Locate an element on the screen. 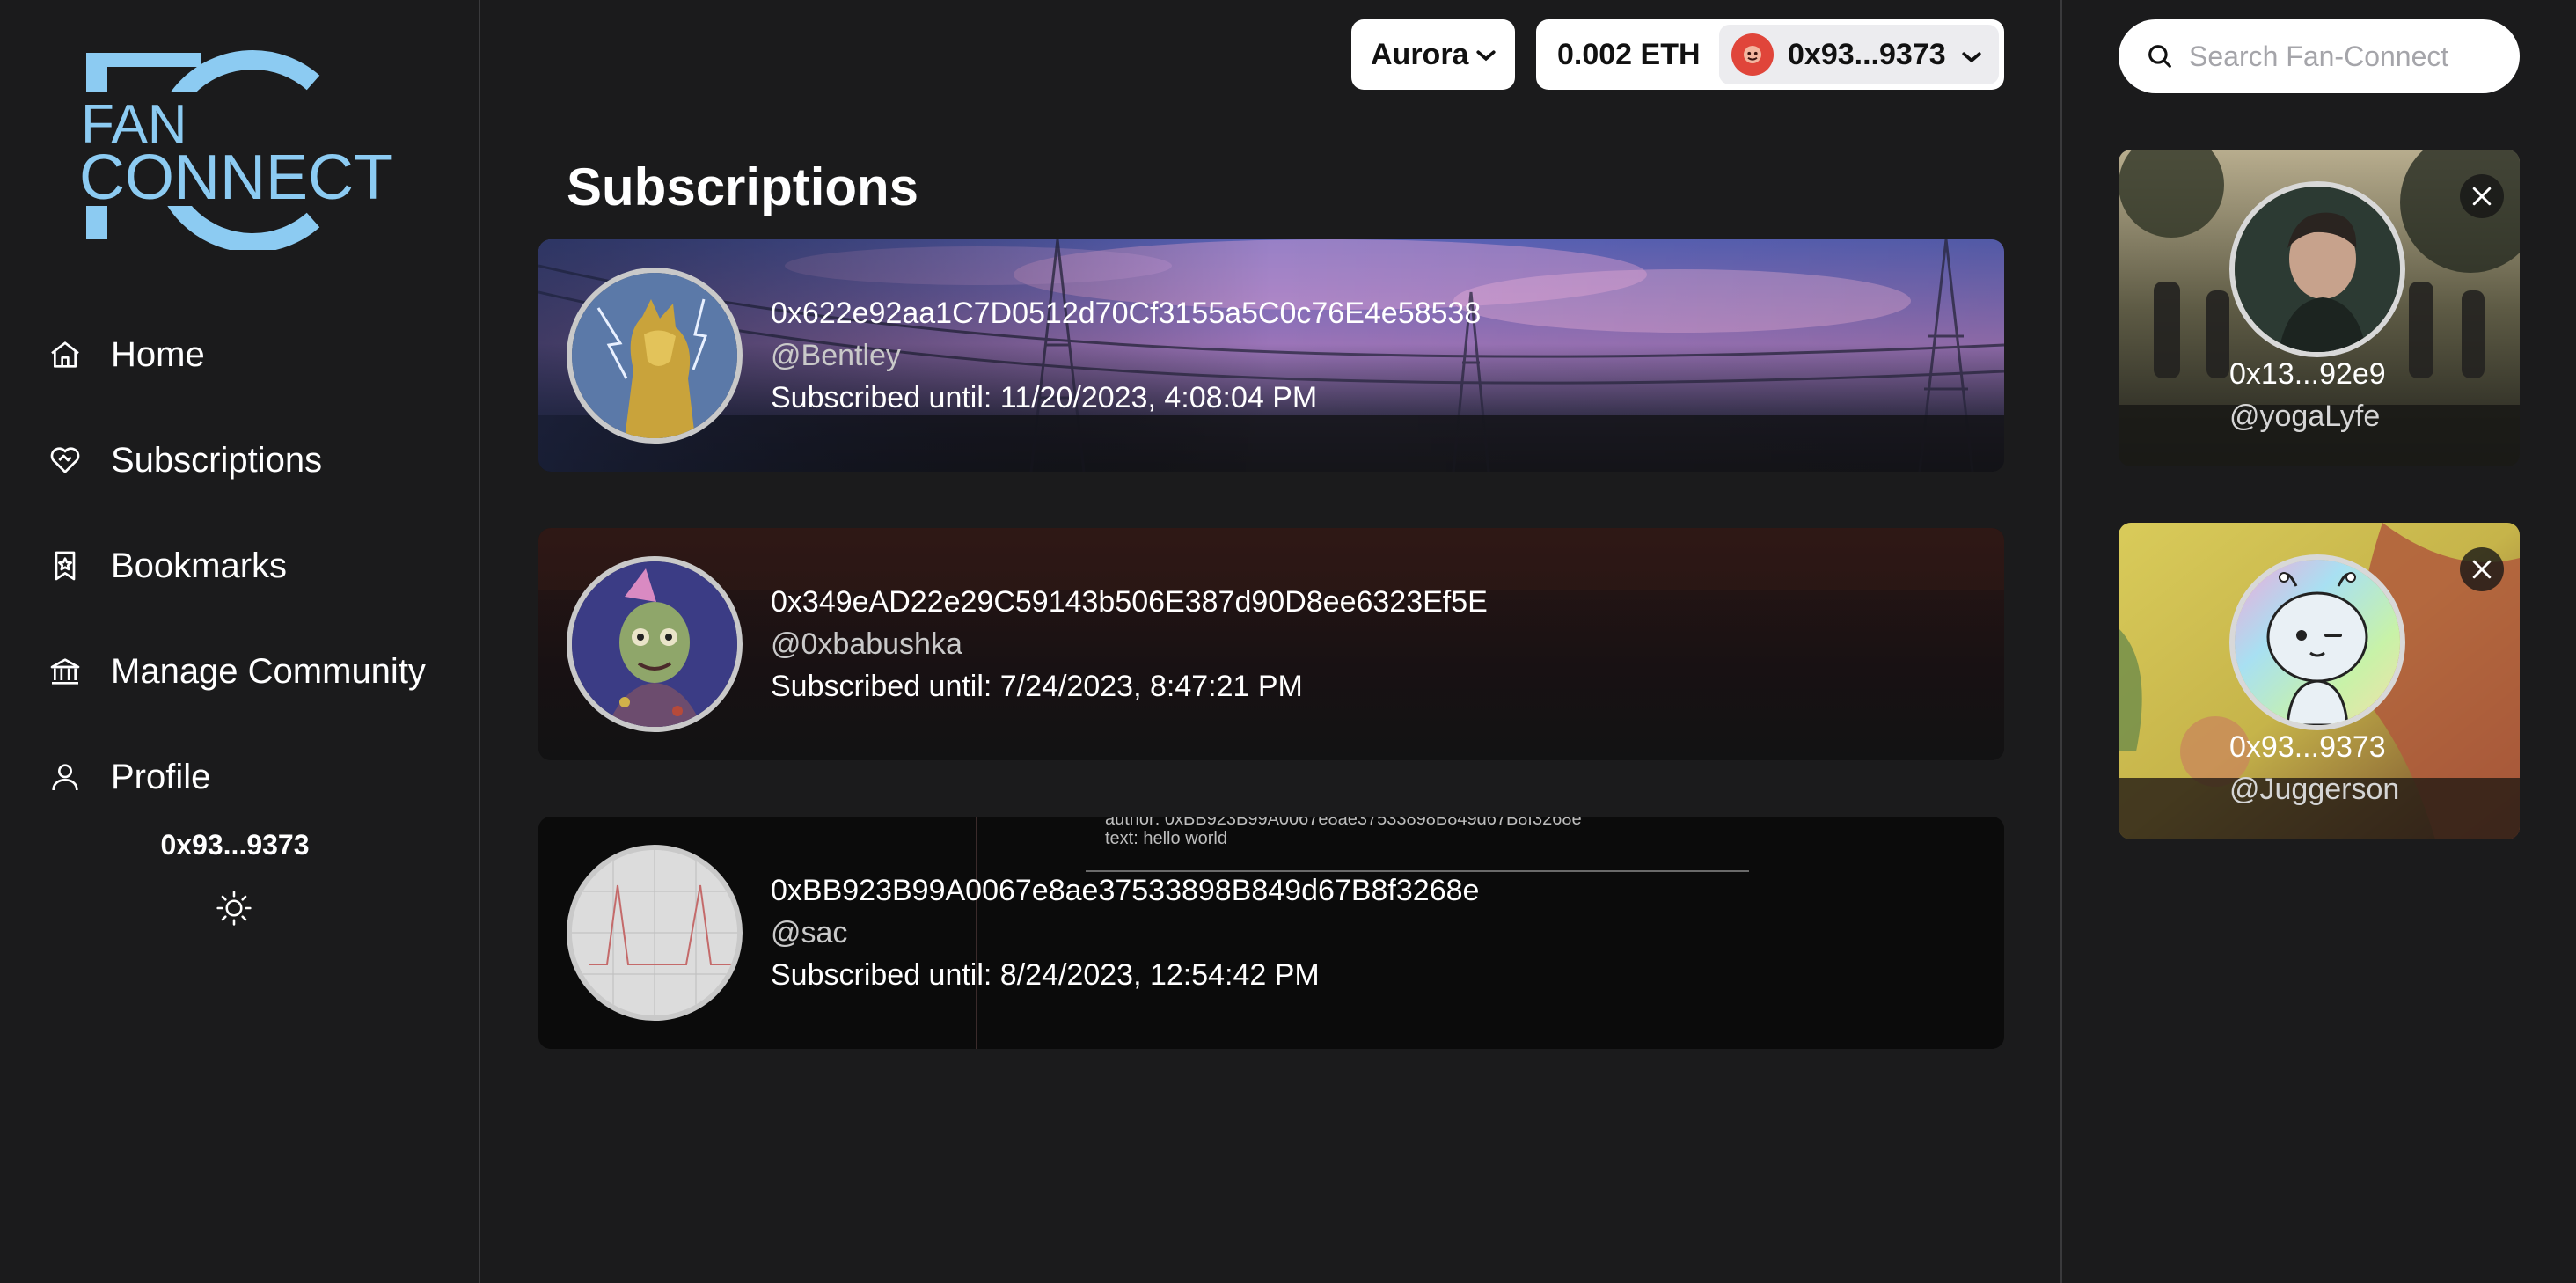 The image size is (2576, 1283). nav-item-subscriptions: Subscriptions is located at coordinates (184, 460).